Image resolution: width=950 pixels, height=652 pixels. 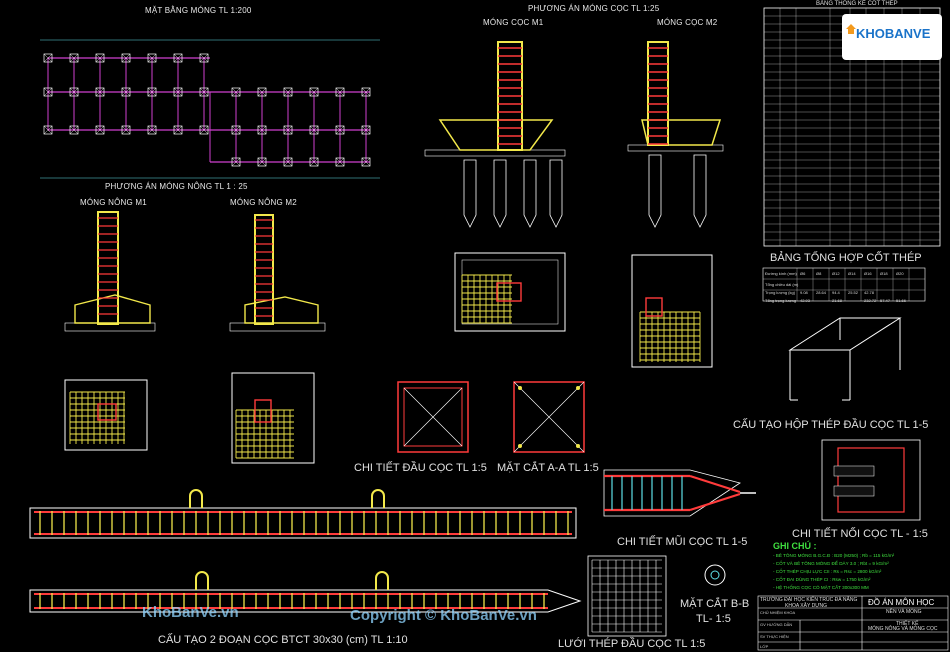 I want to click on pile-cap-plan-m2, so click(x=672, y=311).